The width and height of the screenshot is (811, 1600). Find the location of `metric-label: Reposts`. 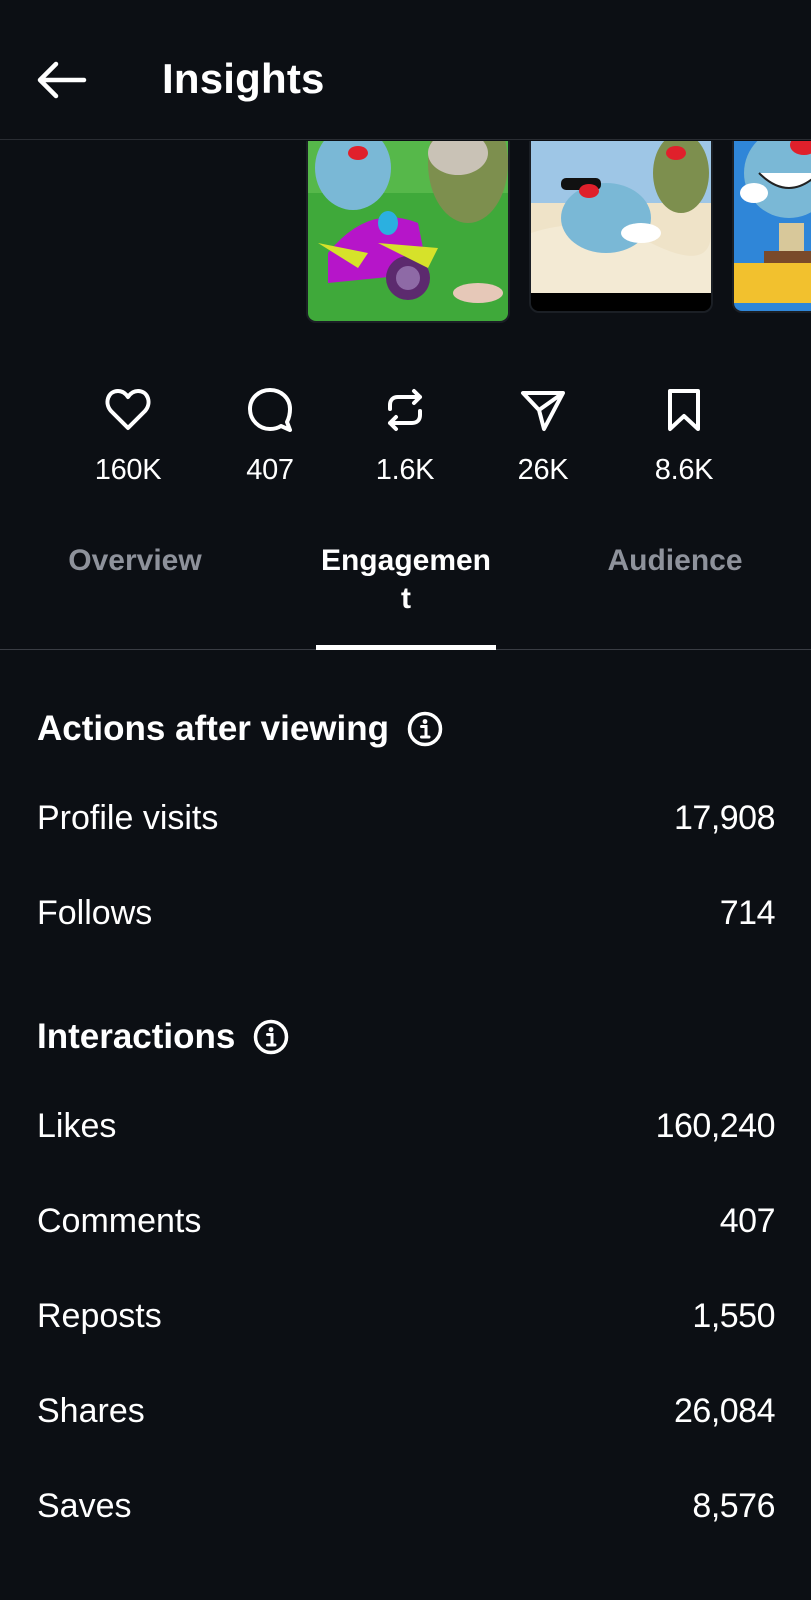

metric-label: Reposts is located at coordinates (99, 1315).